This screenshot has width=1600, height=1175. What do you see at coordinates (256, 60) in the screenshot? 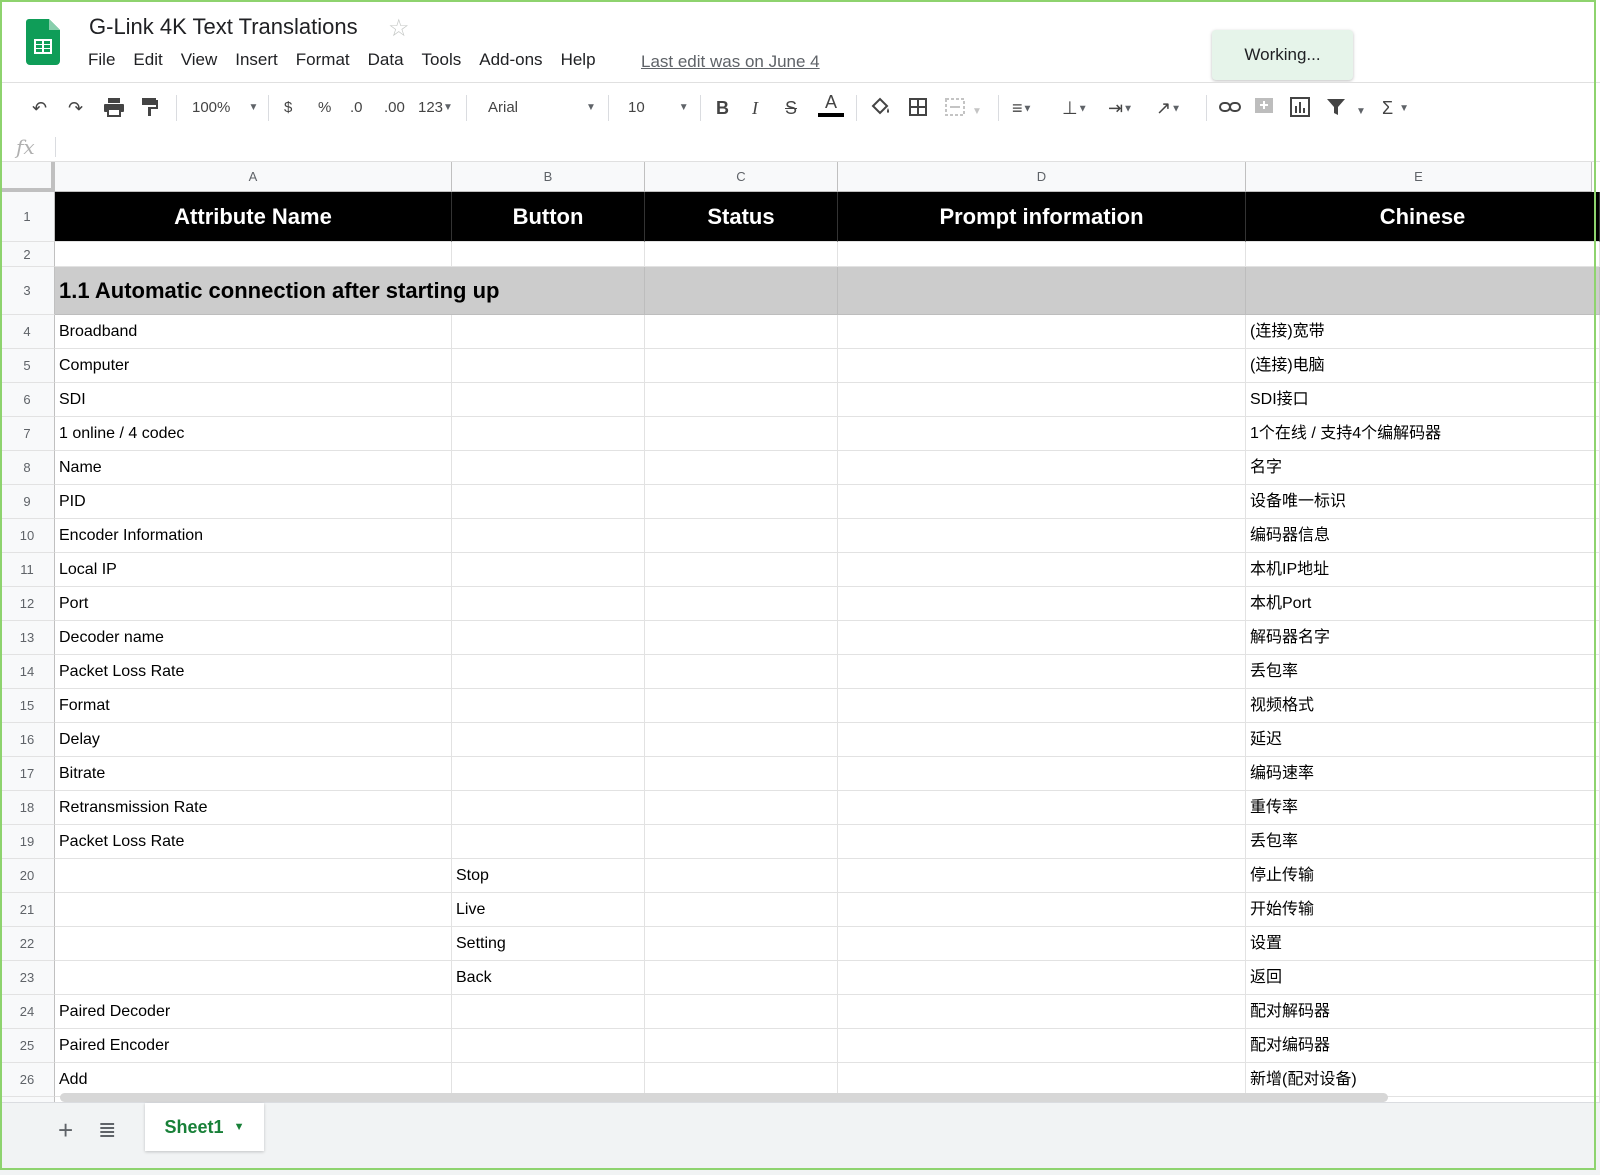
I see `menu-insert: Insert` at bounding box center [256, 60].